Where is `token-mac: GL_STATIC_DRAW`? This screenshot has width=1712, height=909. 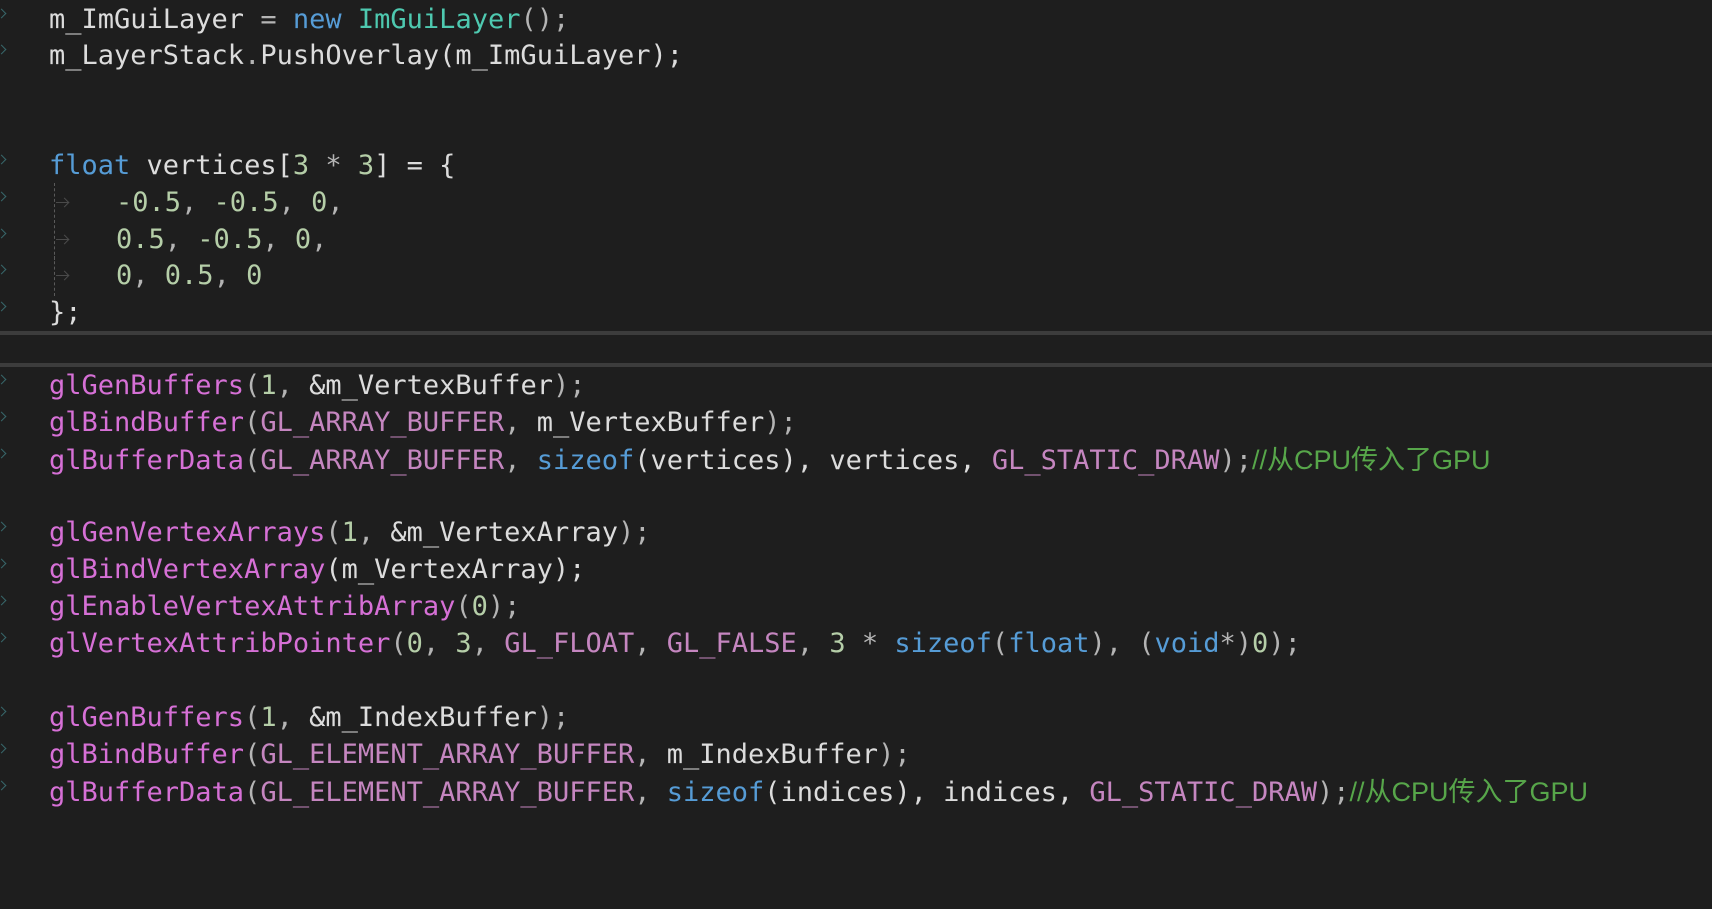 token-mac: GL_STATIC_DRAW is located at coordinates (1105, 460).